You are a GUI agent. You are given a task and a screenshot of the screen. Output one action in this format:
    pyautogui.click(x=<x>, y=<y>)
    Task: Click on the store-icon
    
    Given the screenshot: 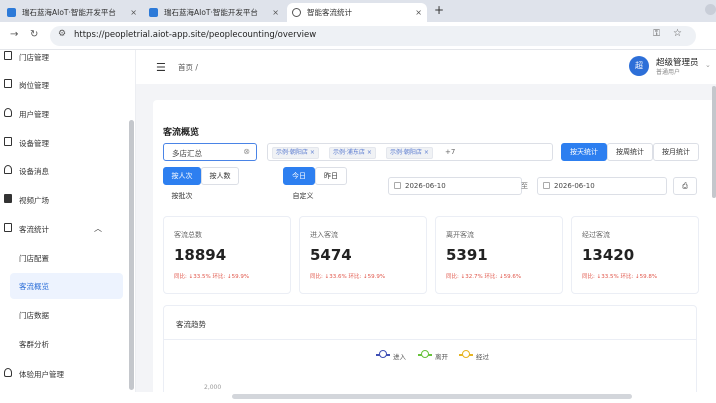 What is the action you would take?
    pyautogui.click(x=8, y=55)
    